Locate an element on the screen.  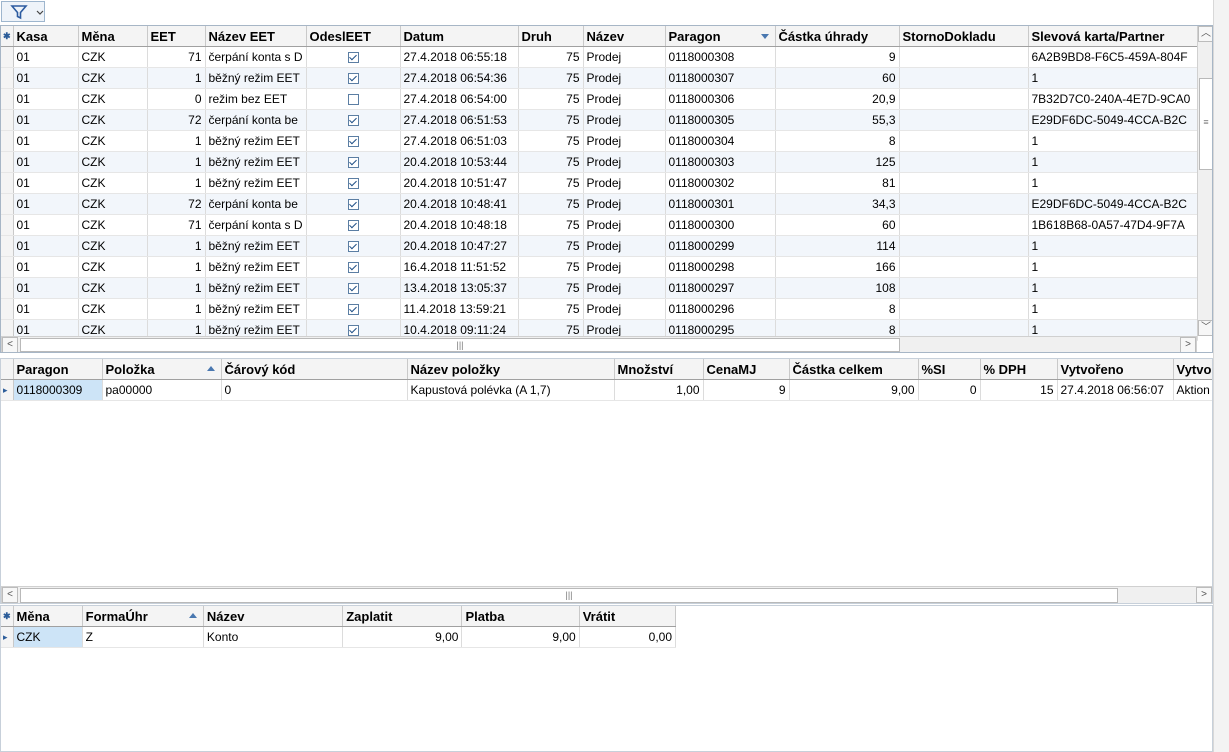
table-cell: 0118000296 is located at coordinates (720, 309).